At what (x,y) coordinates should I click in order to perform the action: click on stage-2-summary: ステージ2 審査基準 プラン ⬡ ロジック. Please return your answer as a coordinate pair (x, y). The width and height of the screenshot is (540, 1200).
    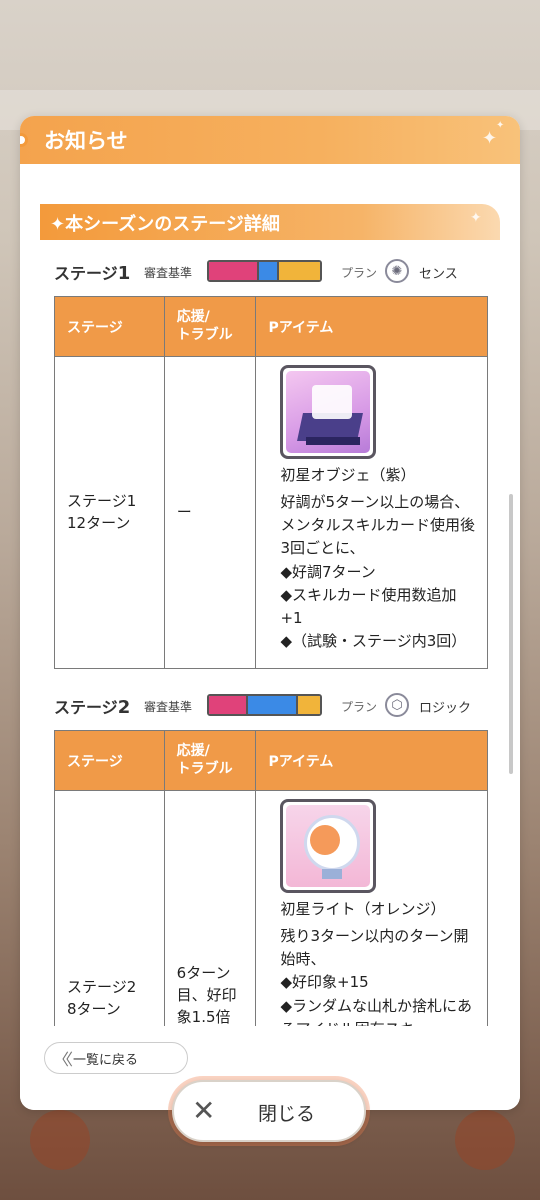
    Looking at the image, I should click on (271, 706).